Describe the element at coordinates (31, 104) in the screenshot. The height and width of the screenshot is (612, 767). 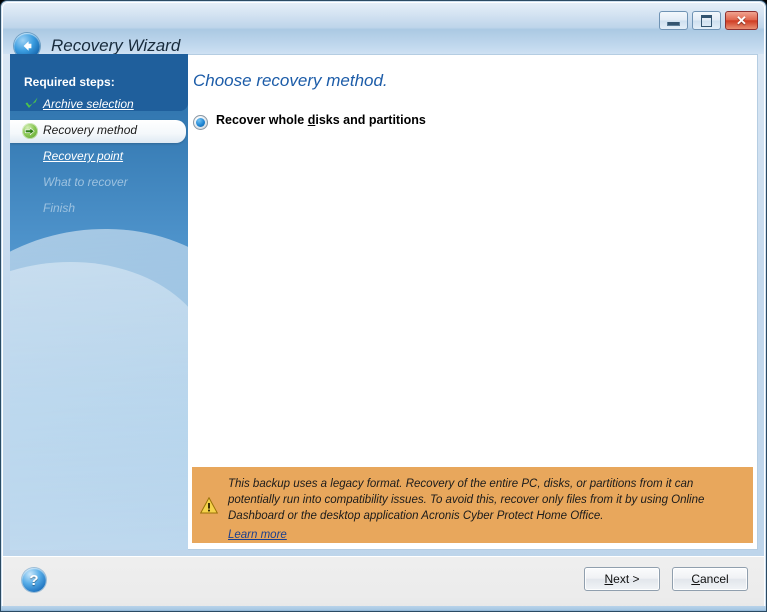
I see `green-check-icon` at that location.